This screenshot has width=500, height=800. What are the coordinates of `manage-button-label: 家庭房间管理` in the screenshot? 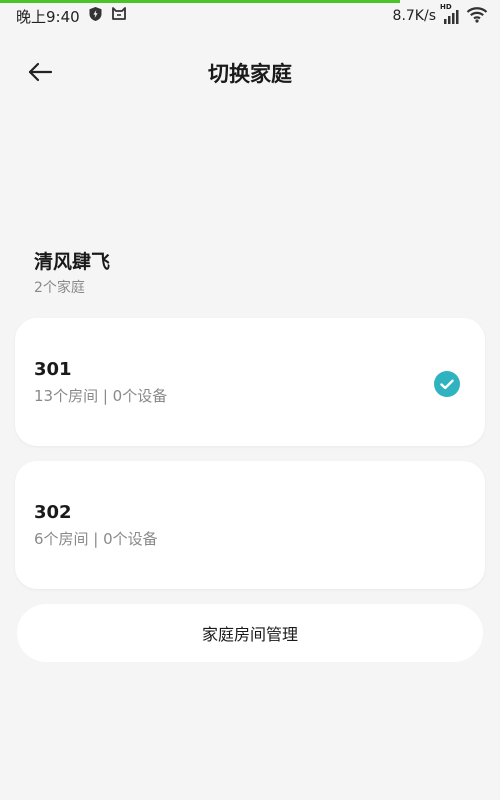 It's located at (249, 634).